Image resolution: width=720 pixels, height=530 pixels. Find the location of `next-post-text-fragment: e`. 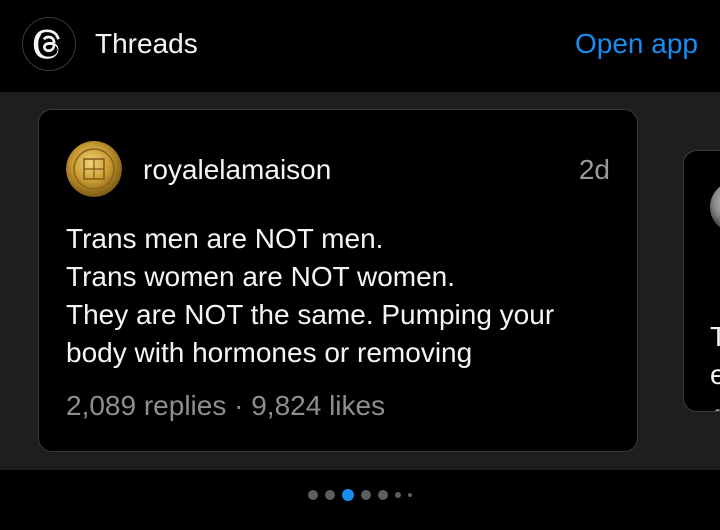

next-post-text-fragment: e is located at coordinates (715, 375).